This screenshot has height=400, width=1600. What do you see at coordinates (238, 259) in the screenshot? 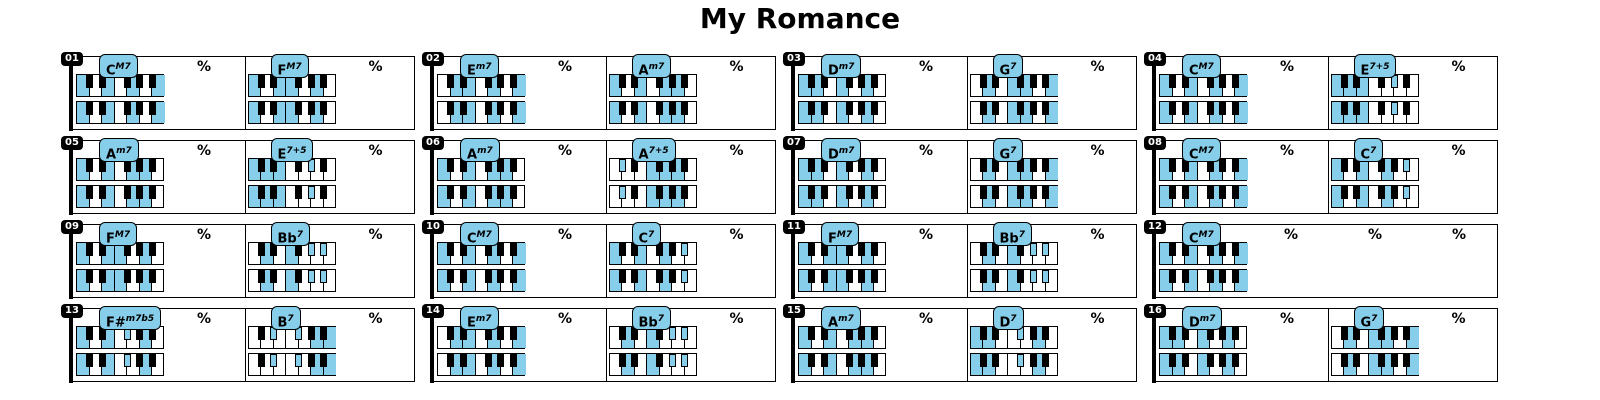
I see `measure-box: 09 FM7% Bb7%` at bounding box center [238, 259].